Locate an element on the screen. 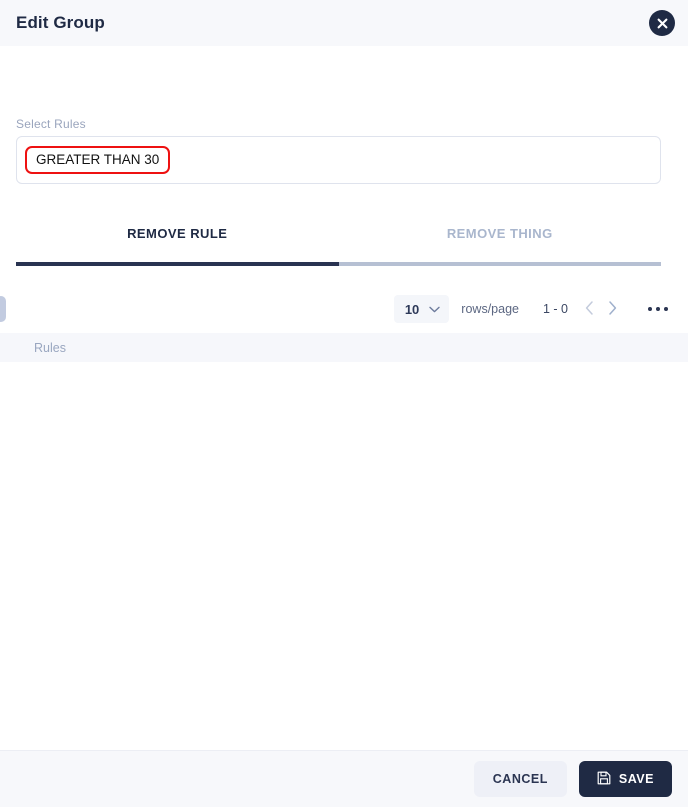 This screenshot has width=688, height=807. dialog-footer: CANCEL SAVE is located at coordinates (344, 778).